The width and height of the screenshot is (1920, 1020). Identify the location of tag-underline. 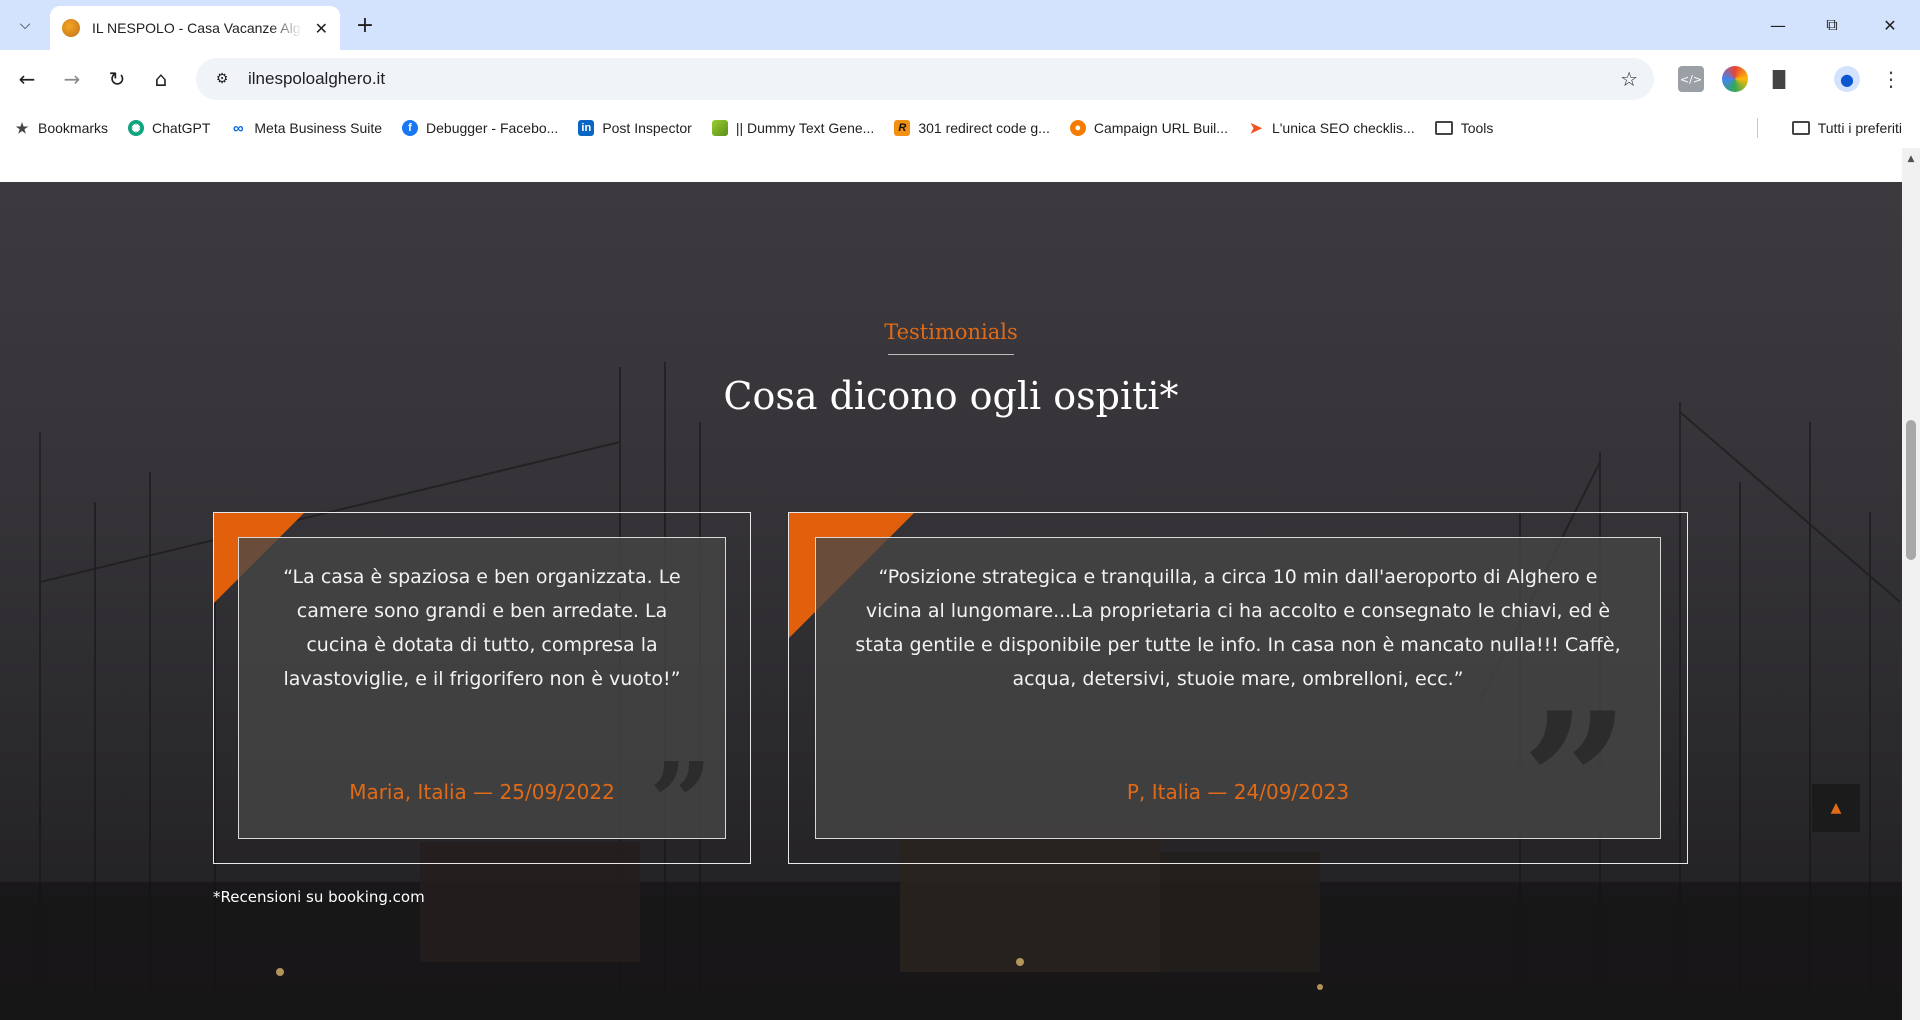
(951, 354).